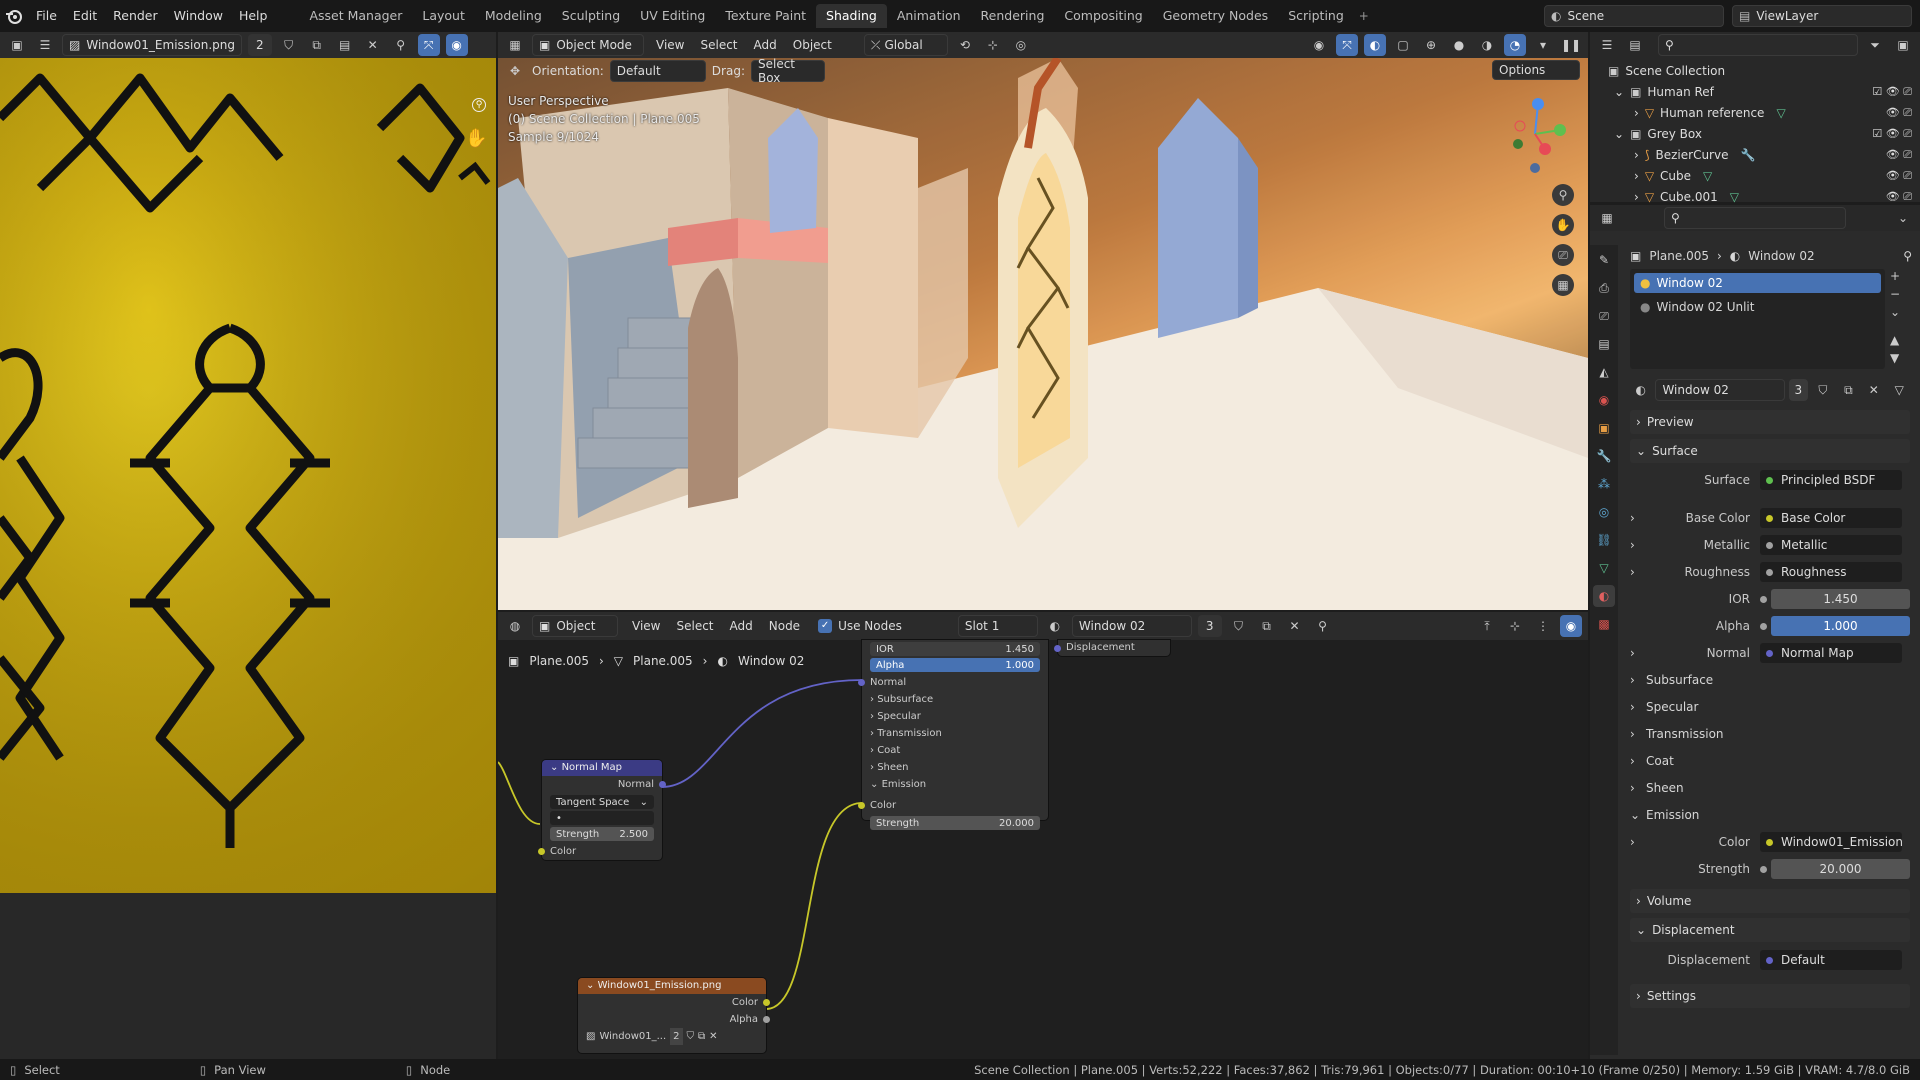 The image size is (1920, 1080). I want to click on outliner-row-cube-001: › ▽ Cube.001 ▽ 👁 ⎚, so click(1755, 196).